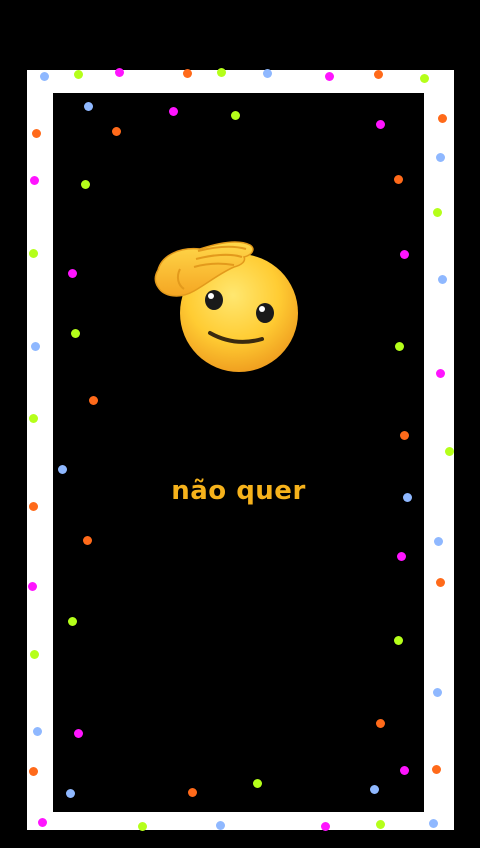 This screenshot has width=480, height=848. What do you see at coordinates (226, 306) in the screenshot?
I see `saluting-face-icon` at bounding box center [226, 306].